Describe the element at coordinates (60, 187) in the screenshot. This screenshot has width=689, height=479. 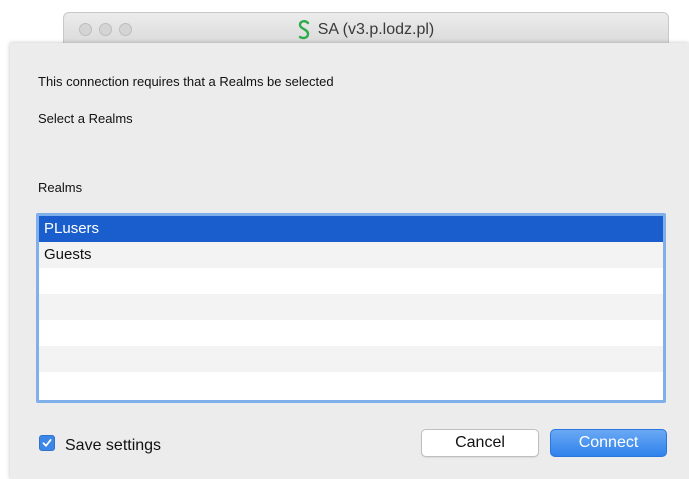
I see `realms-label: Realms` at that location.